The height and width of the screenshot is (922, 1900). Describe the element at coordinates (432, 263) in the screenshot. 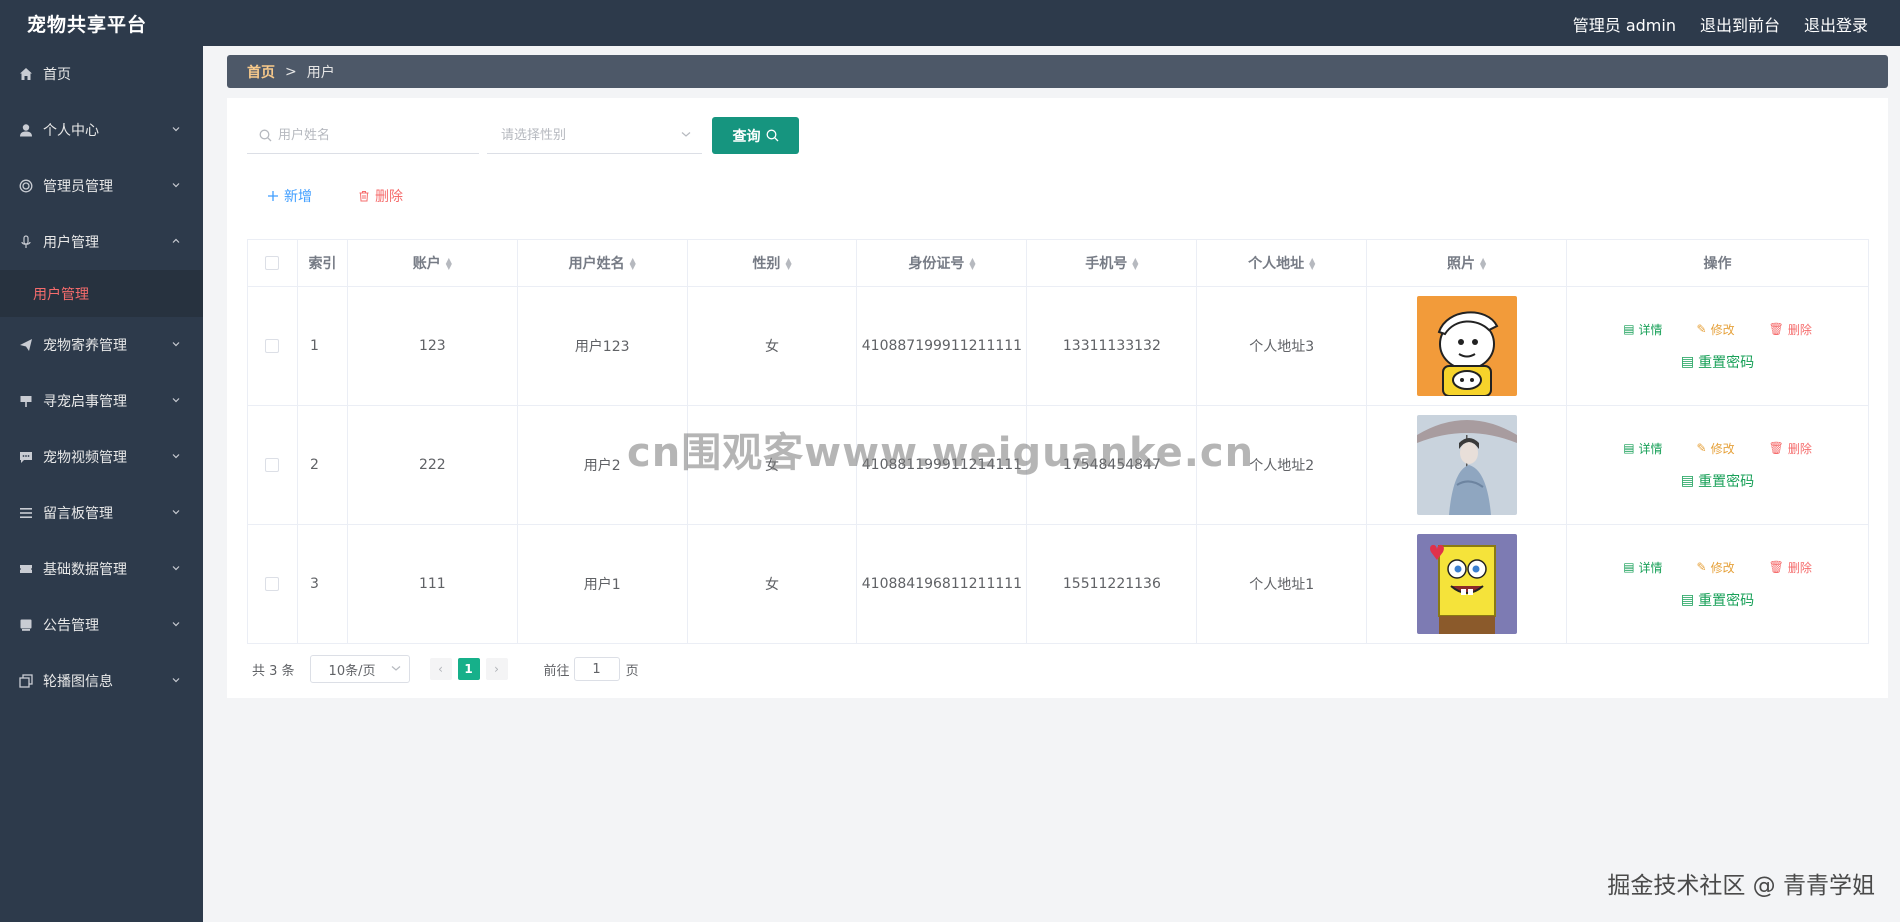

I see `header-account: 账户 ▲ ▼` at that location.